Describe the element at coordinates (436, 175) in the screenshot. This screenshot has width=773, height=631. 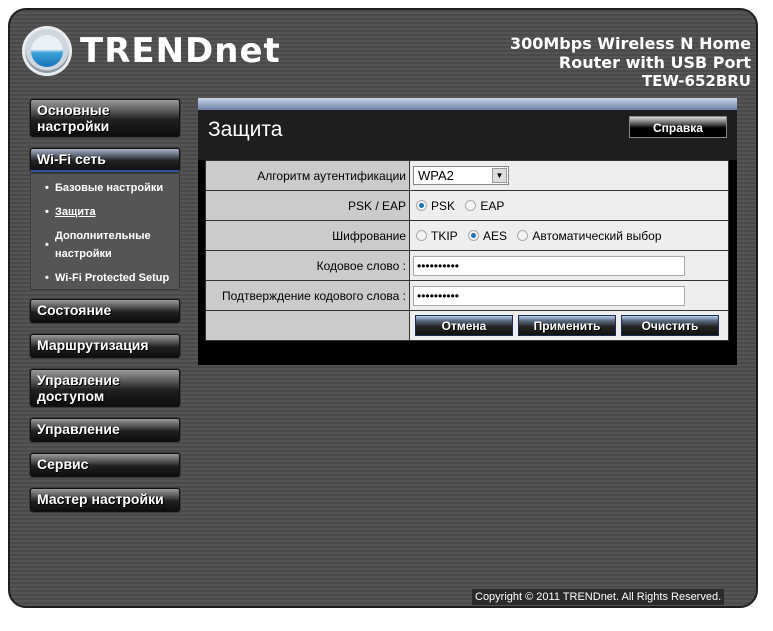
I see `auth-select-value: WPA2` at that location.